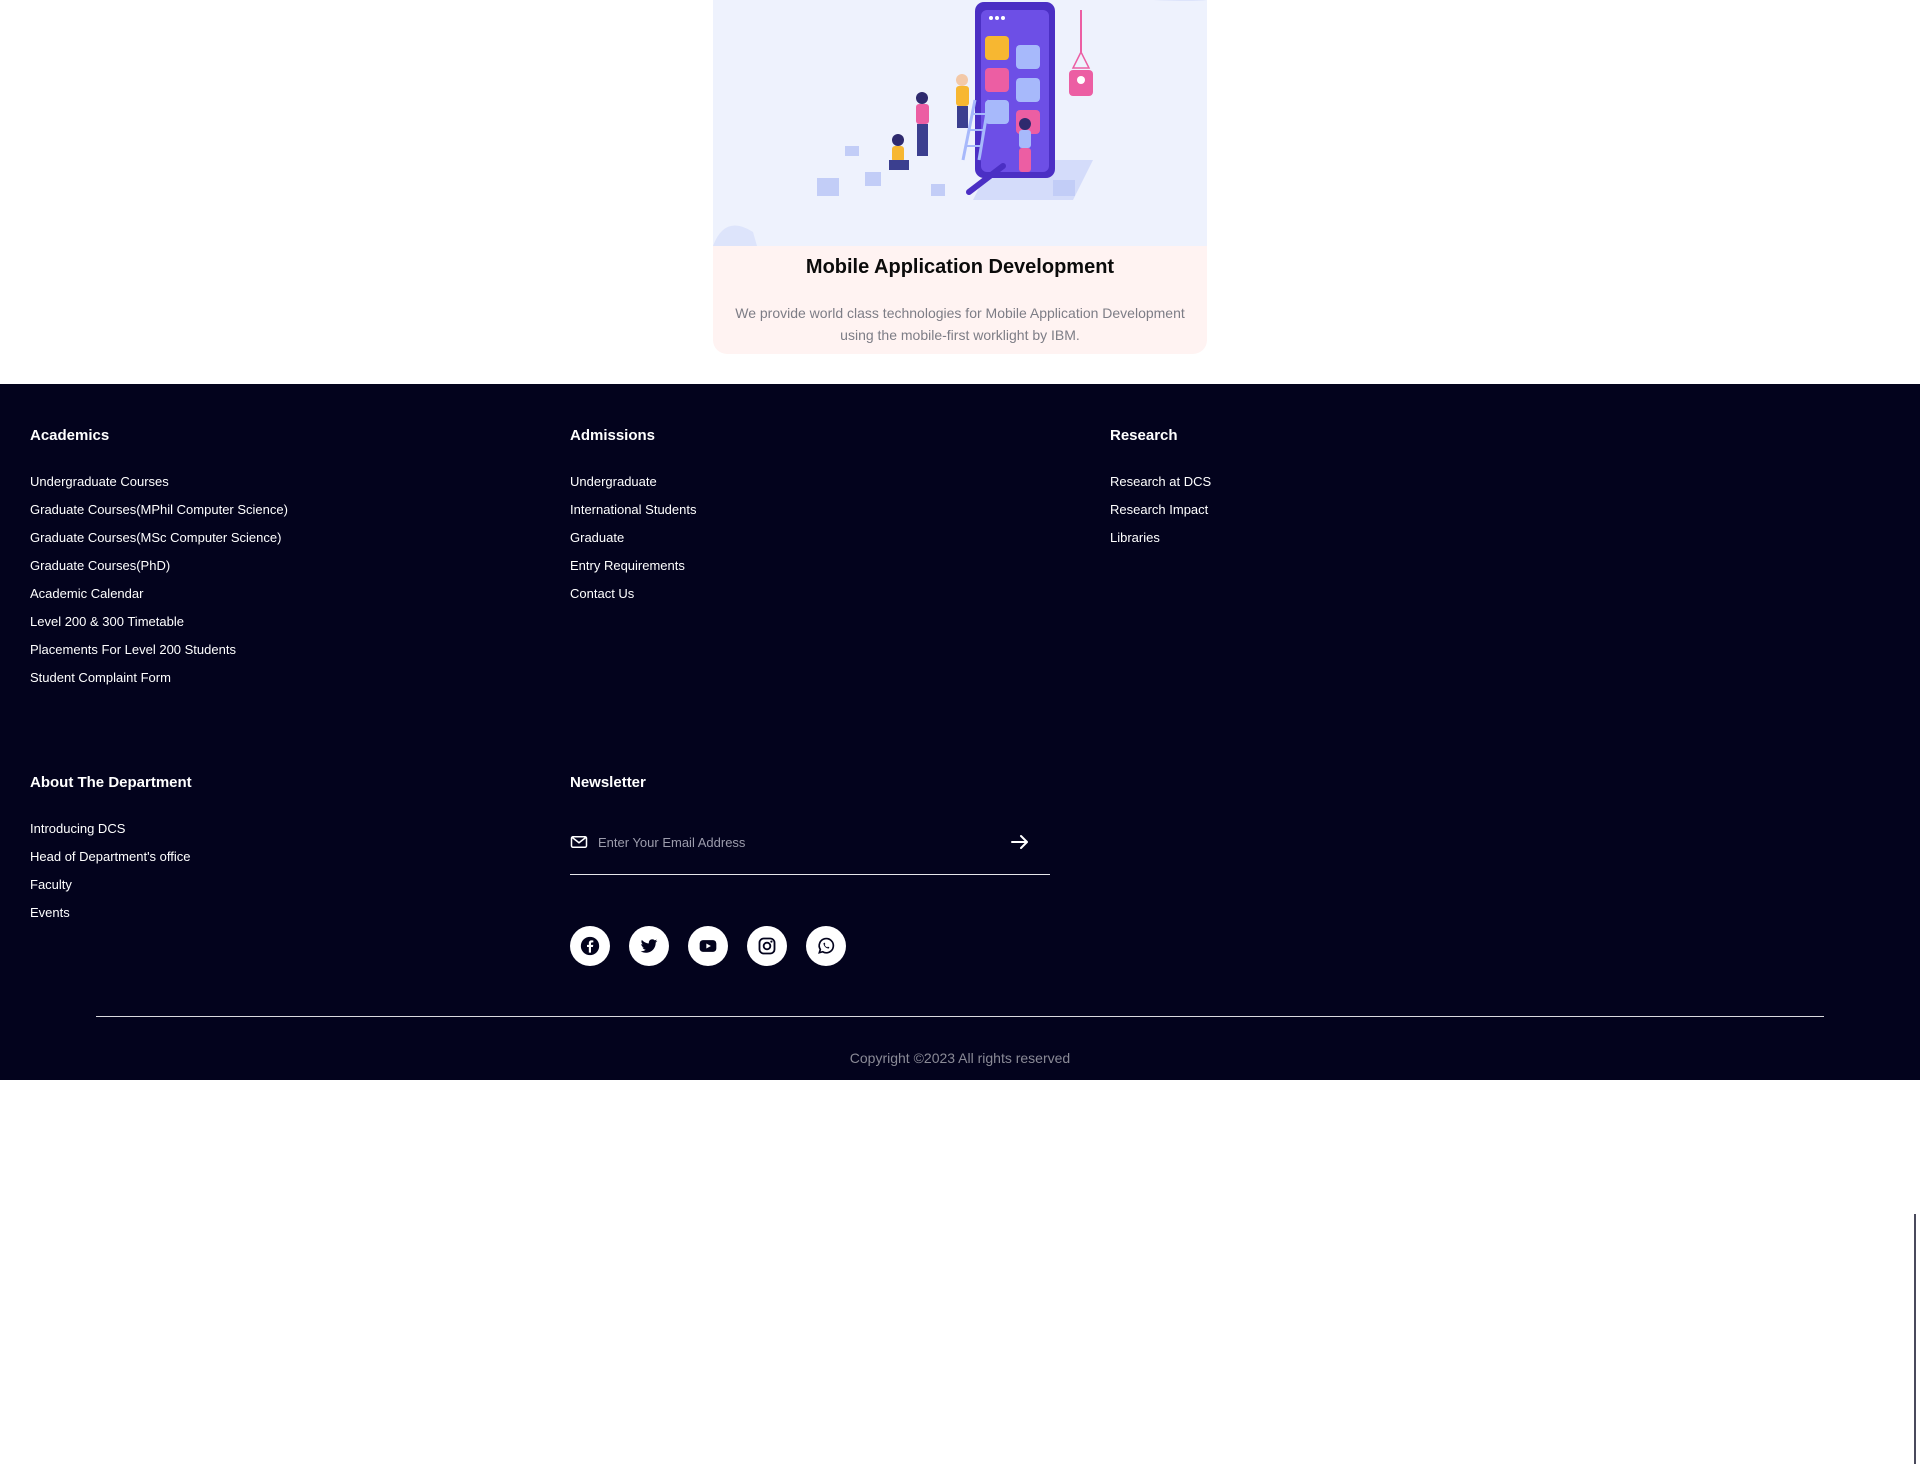 The image size is (1920, 1464). What do you see at coordinates (159, 538) in the screenshot?
I see `footer-link-msc-courses: Graduate Courses(MSc Computer Science)` at bounding box center [159, 538].